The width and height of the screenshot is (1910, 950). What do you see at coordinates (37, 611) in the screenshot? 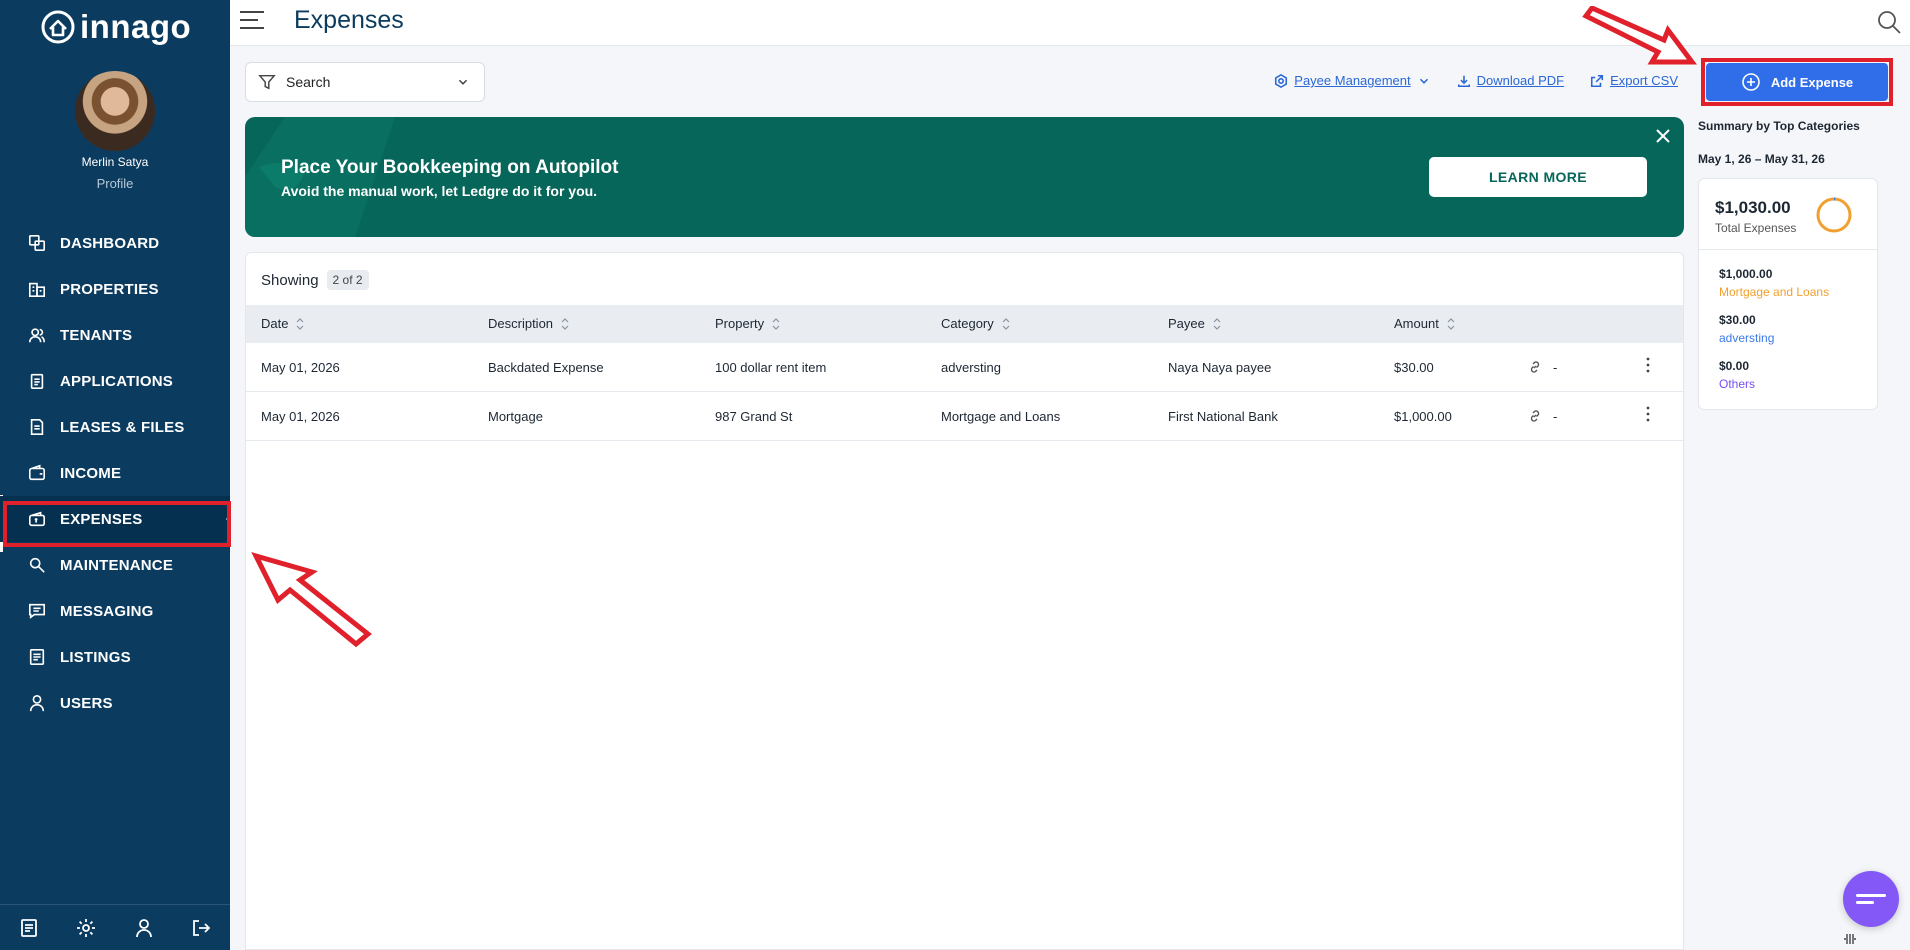
I see `message-icon` at bounding box center [37, 611].